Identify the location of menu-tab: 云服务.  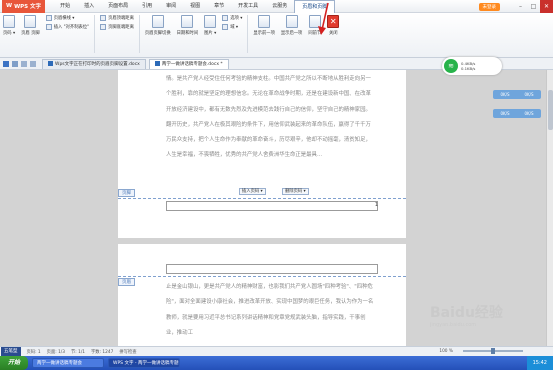
(279, 6).